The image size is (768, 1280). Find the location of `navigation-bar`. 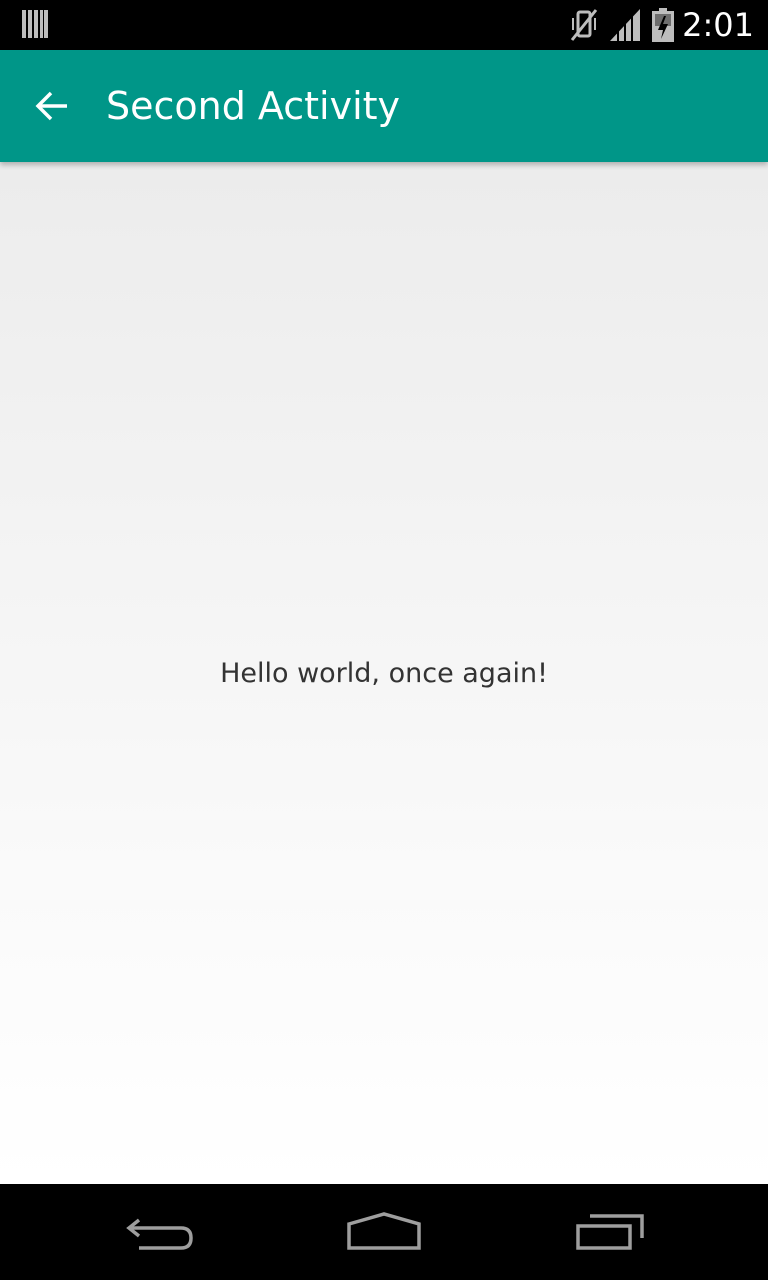

navigation-bar is located at coordinates (384, 1232).